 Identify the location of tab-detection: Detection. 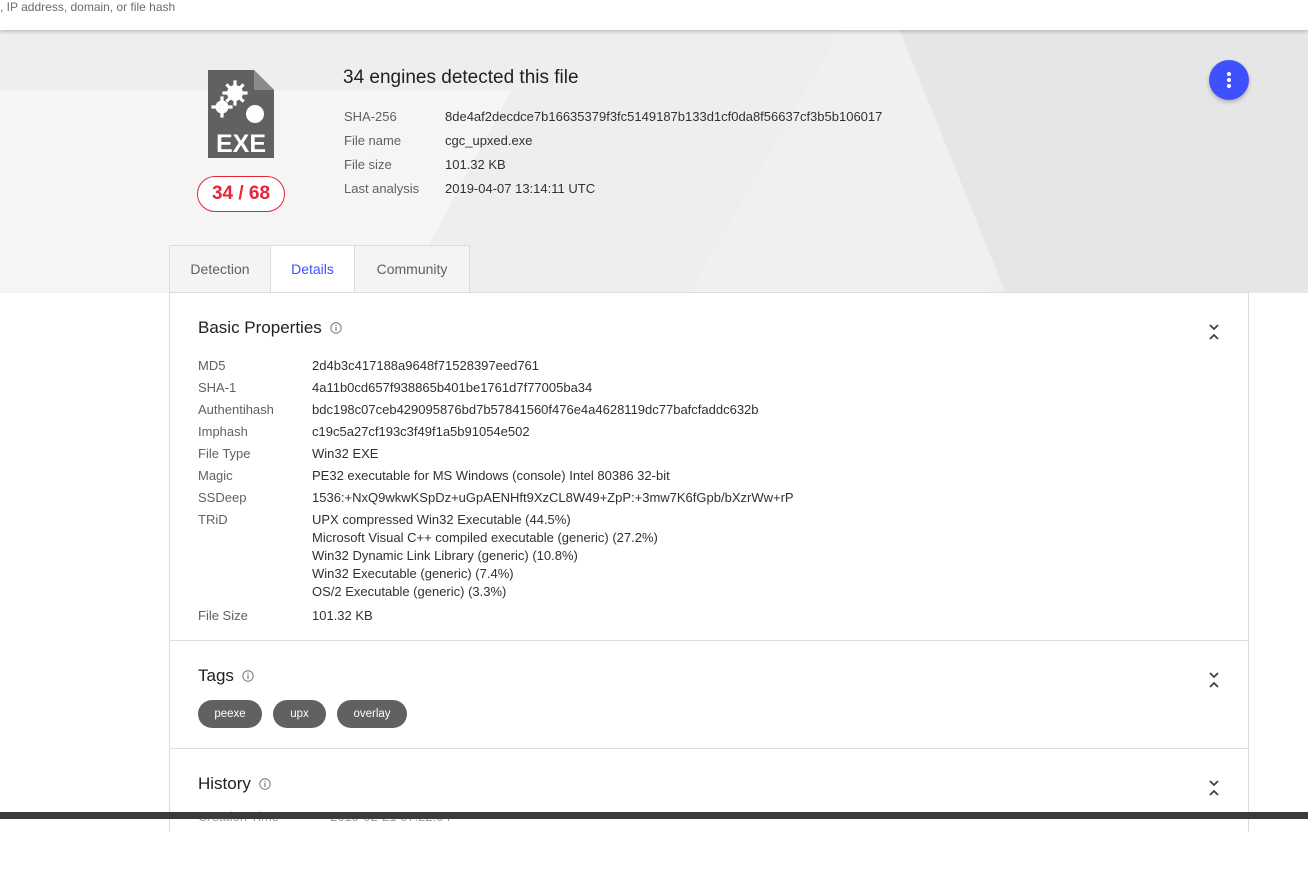
(219, 269).